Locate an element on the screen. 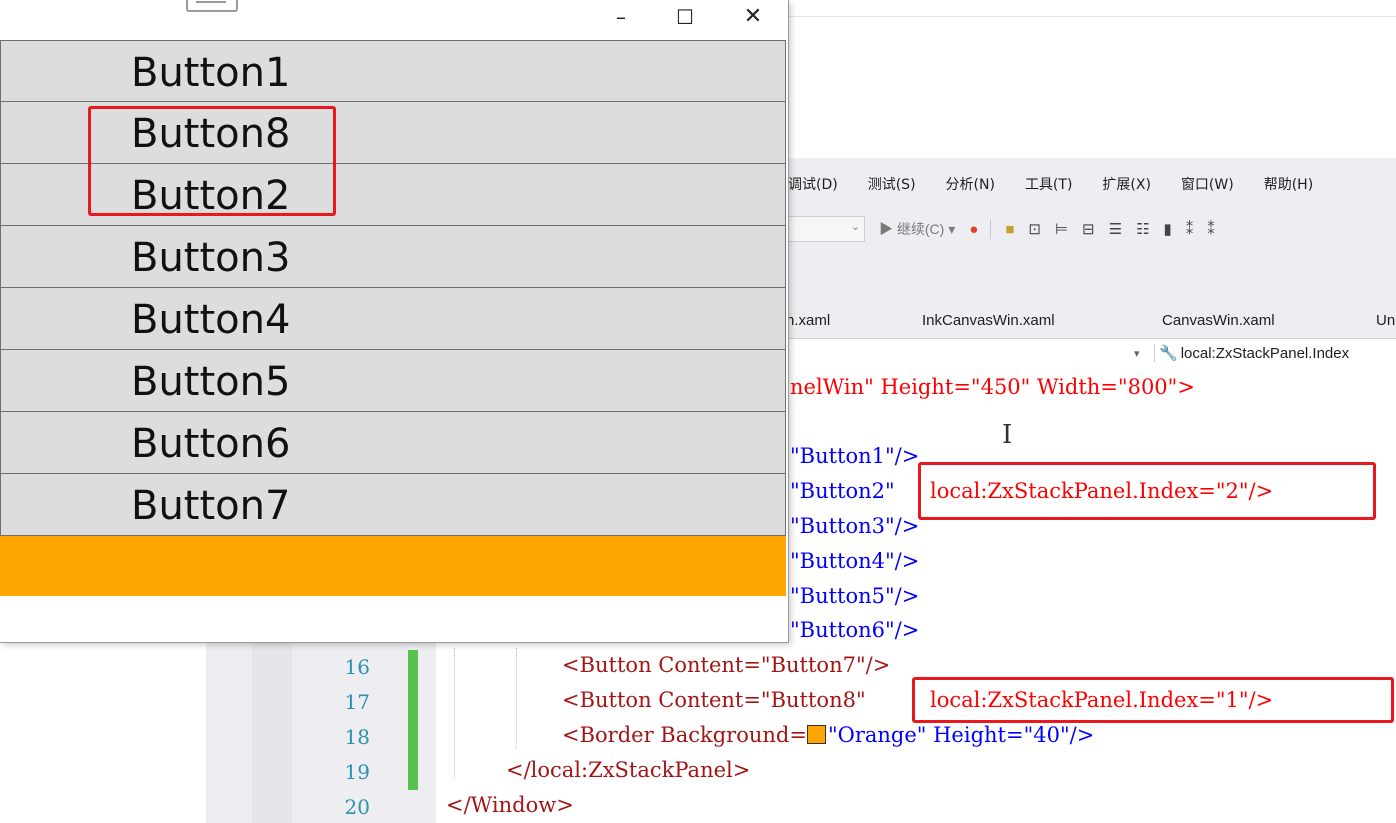 This screenshot has width=1396, height=823. bookmark-icon: ▮ is located at coordinates (1168, 229).